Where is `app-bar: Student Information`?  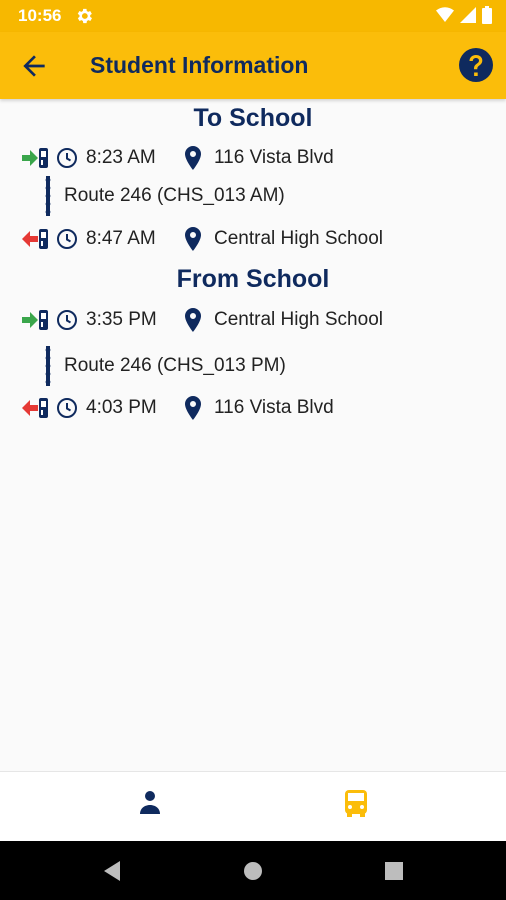 app-bar: Student Information is located at coordinates (253, 65).